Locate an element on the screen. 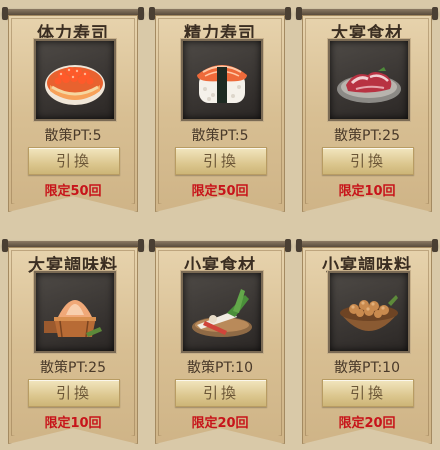 This screenshot has height=450, width=440. salmon-roe-sushi-icon is located at coordinates (75, 80).